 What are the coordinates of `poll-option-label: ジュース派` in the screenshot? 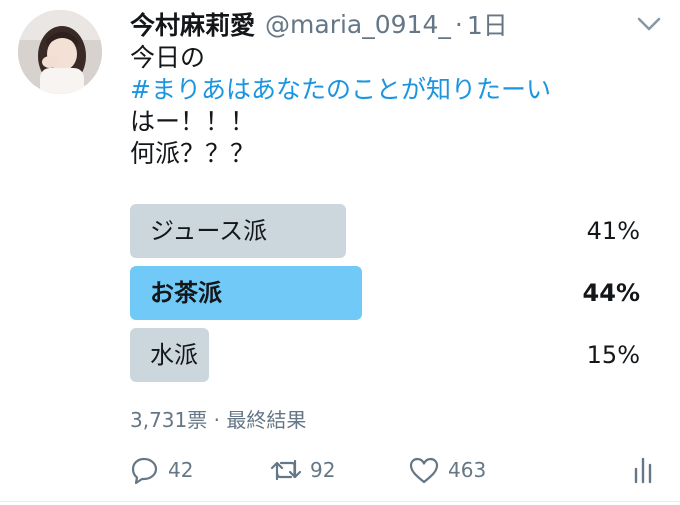 It's located at (209, 231).